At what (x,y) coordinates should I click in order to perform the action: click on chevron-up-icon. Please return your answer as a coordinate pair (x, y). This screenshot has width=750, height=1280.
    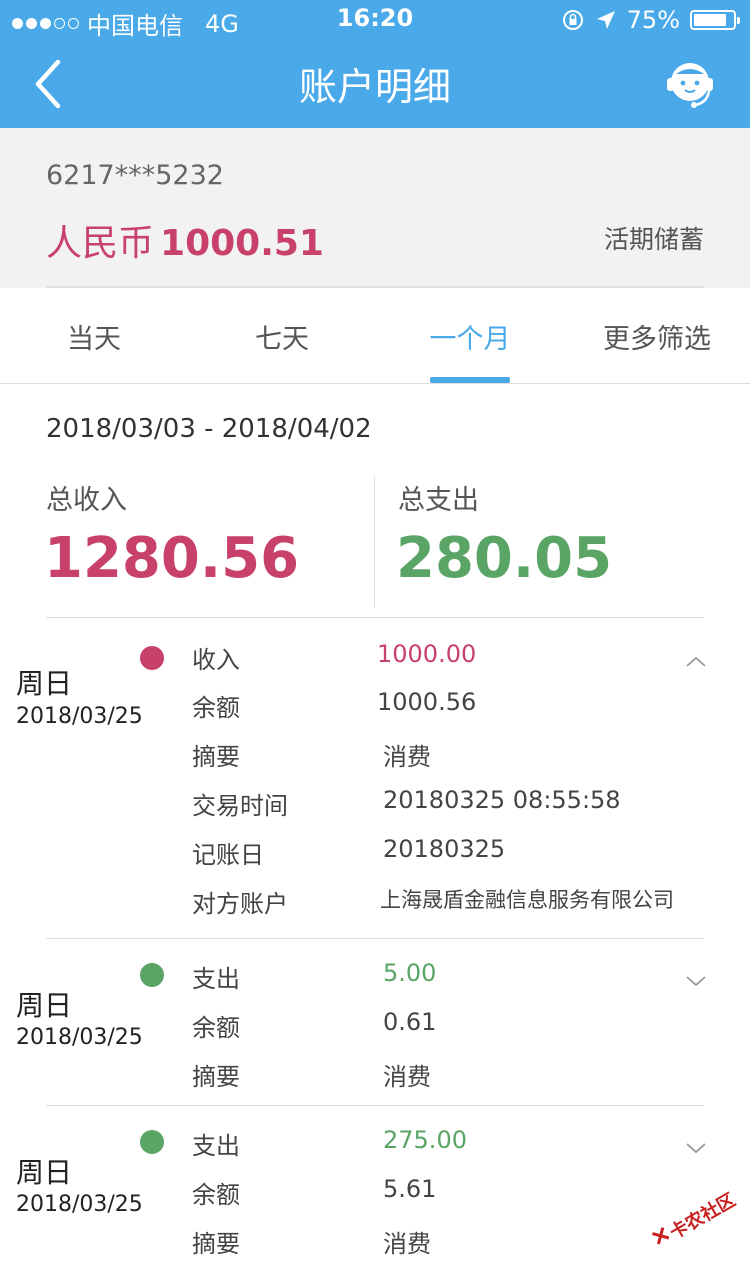
    Looking at the image, I should click on (696, 662).